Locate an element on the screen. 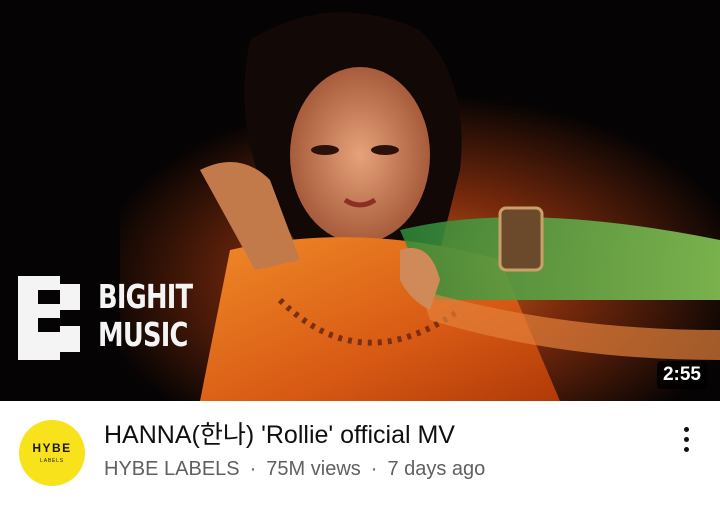 The image size is (720, 524). duration-badge: 2:55 is located at coordinates (681, 375).